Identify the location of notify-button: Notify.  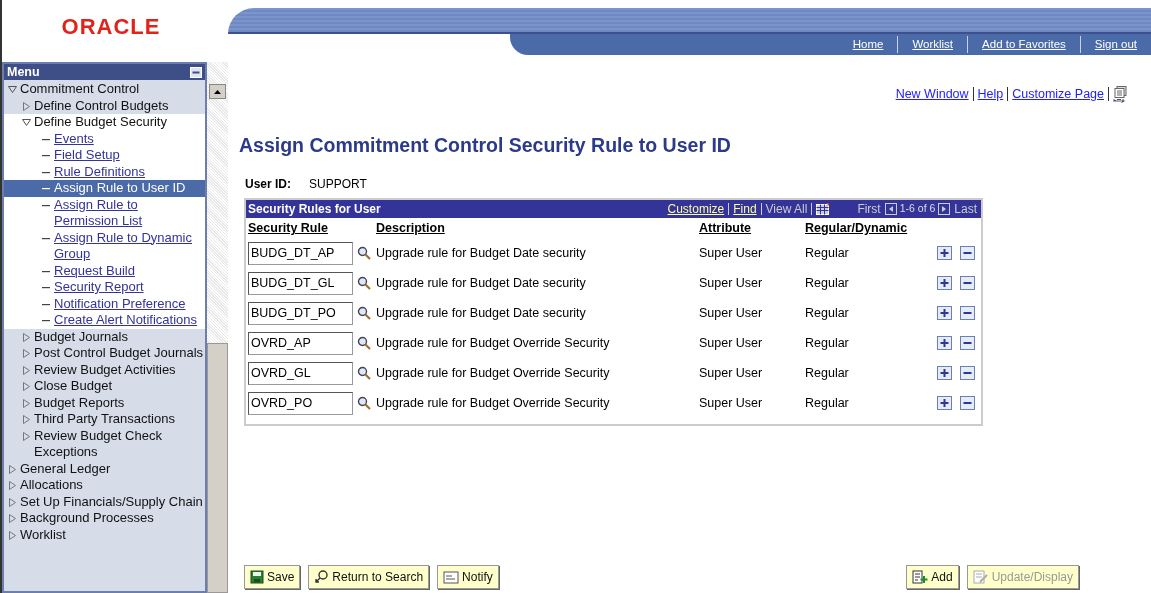
(468, 577).